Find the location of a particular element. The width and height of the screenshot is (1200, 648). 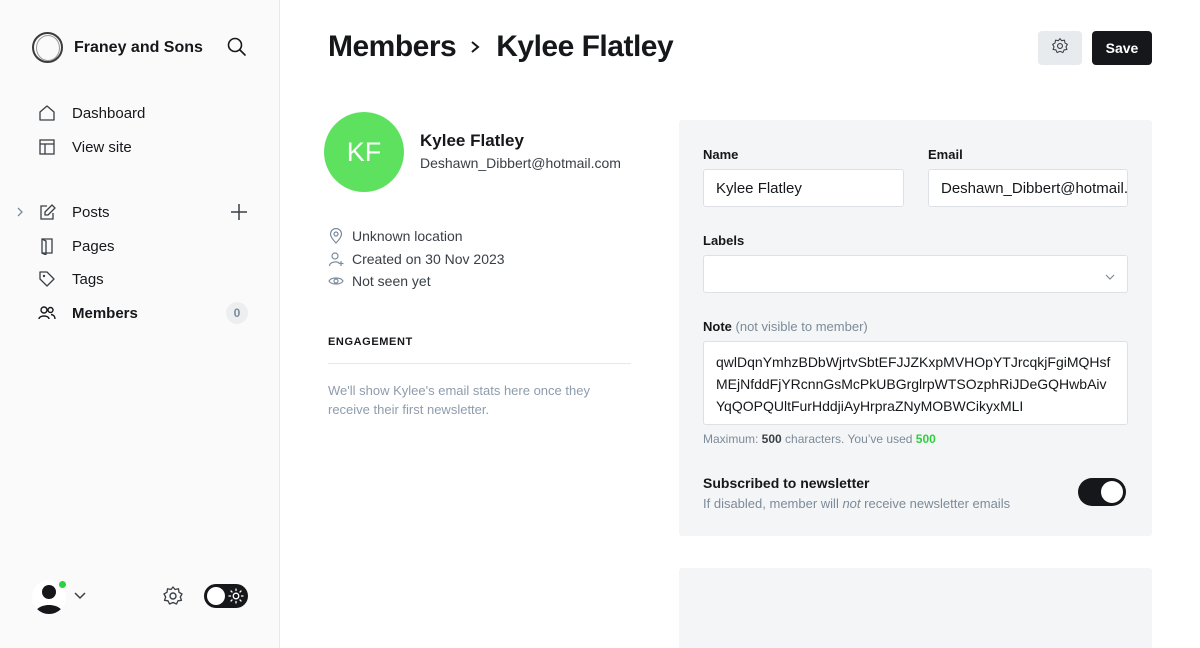

sun-icon is located at coordinates (236, 596).